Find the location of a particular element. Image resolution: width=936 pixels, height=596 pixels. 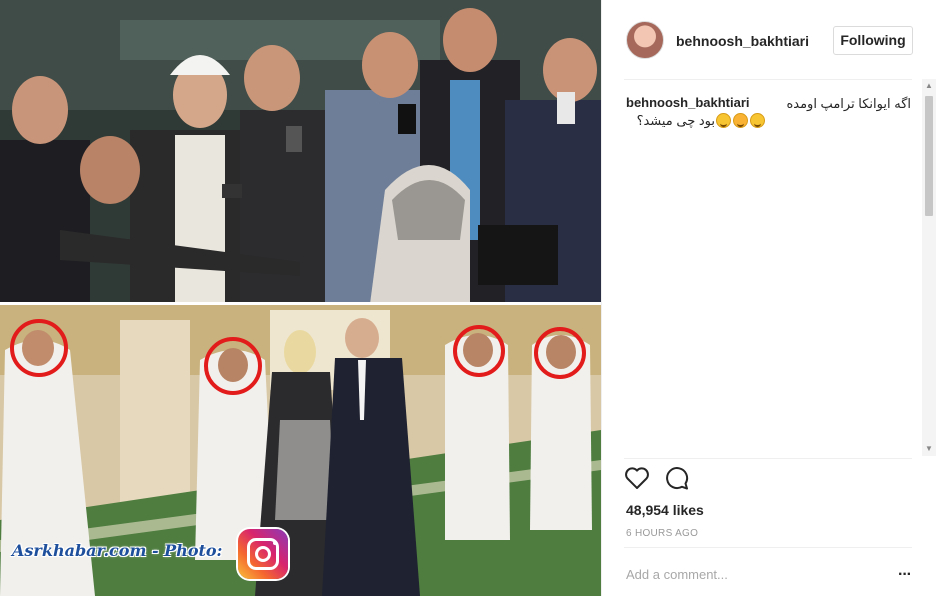

post-timestamp: 6 HOURS AGO is located at coordinates (662, 533).